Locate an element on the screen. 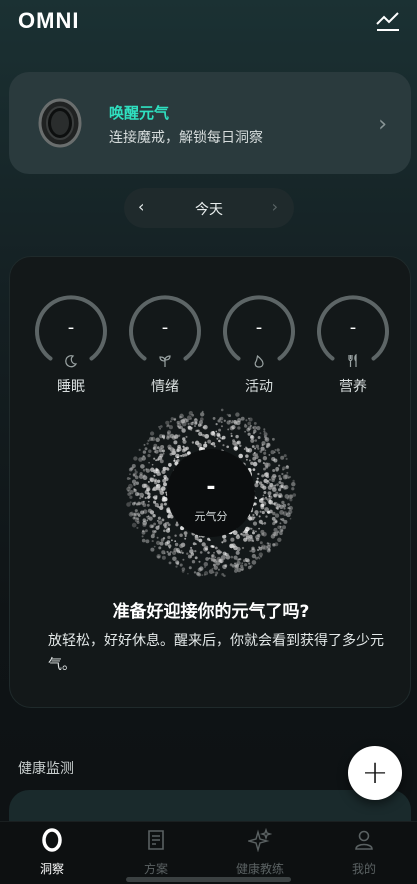  tab-me: 我的 is located at coordinates (364, 853).